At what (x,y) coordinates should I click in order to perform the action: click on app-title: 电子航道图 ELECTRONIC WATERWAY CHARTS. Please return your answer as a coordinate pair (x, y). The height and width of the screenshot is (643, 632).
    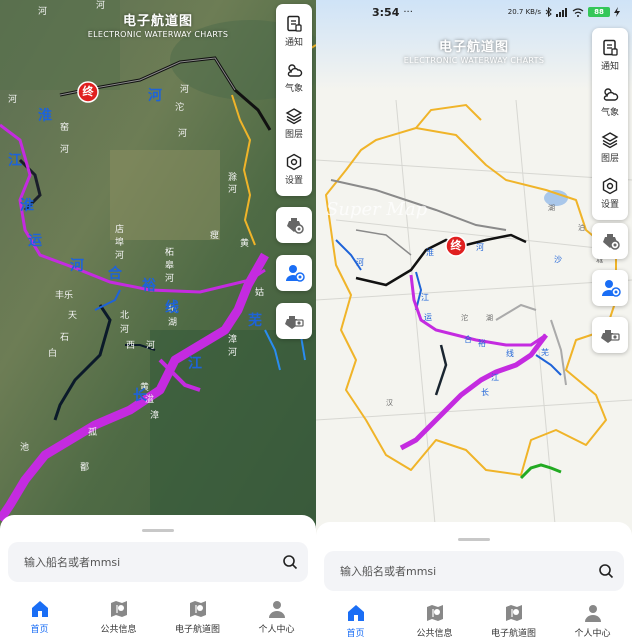
    Looking at the image, I should click on (158, 24).